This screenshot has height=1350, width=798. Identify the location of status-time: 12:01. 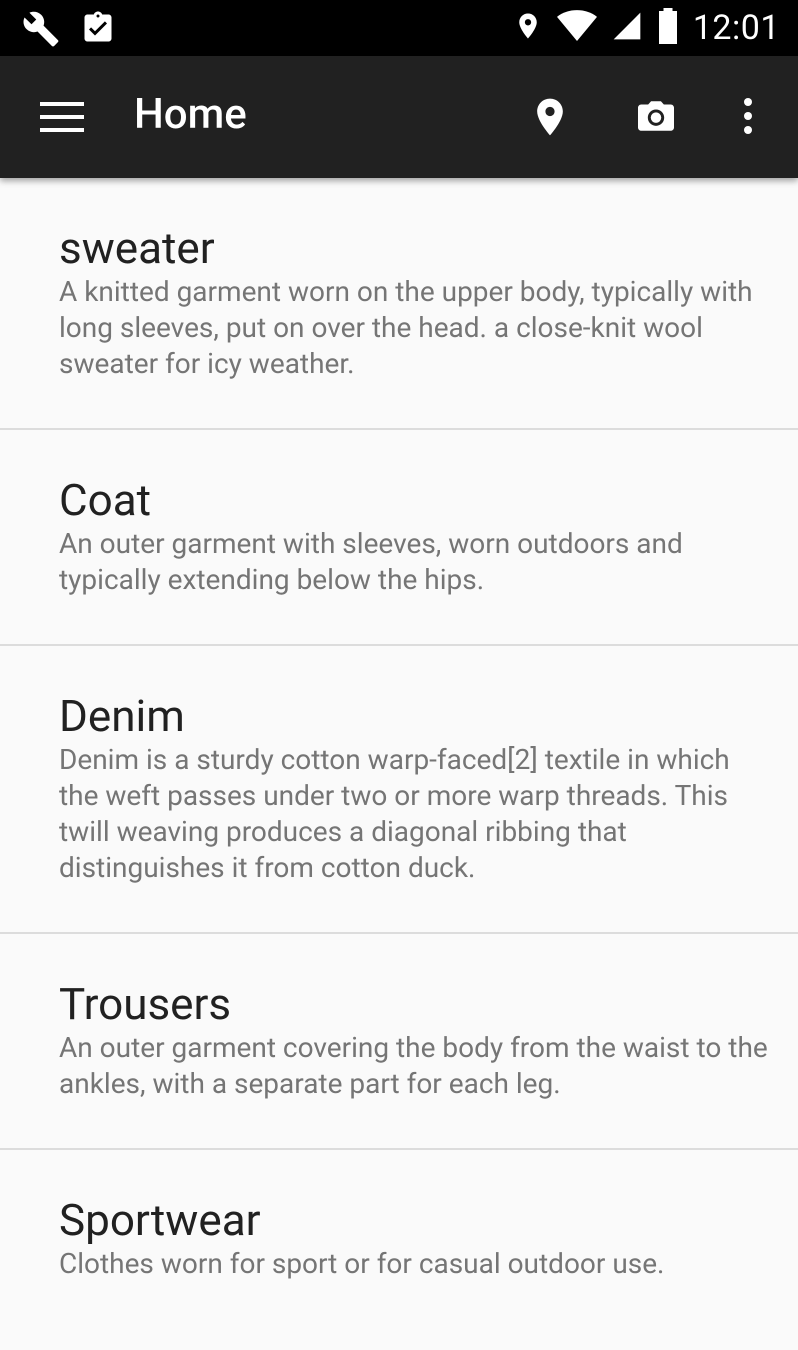
(736, 28).